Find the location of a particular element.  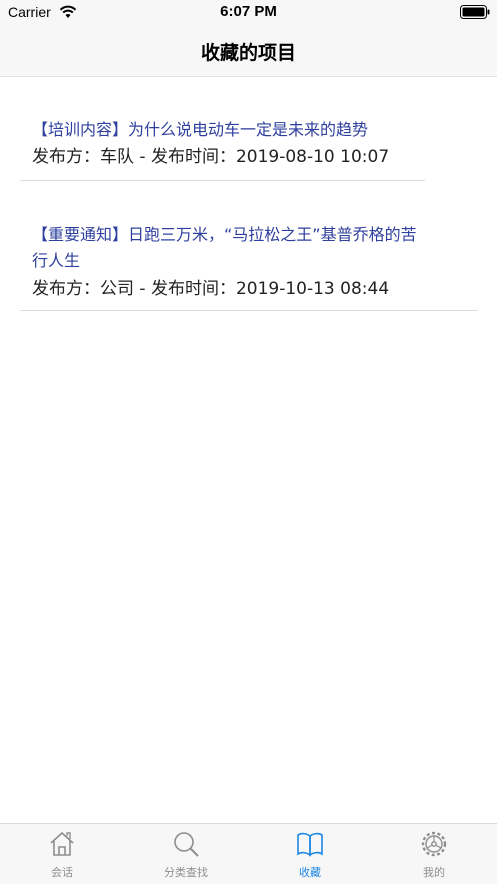

tab-label: 分类查找 is located at coordinates (186, 872).